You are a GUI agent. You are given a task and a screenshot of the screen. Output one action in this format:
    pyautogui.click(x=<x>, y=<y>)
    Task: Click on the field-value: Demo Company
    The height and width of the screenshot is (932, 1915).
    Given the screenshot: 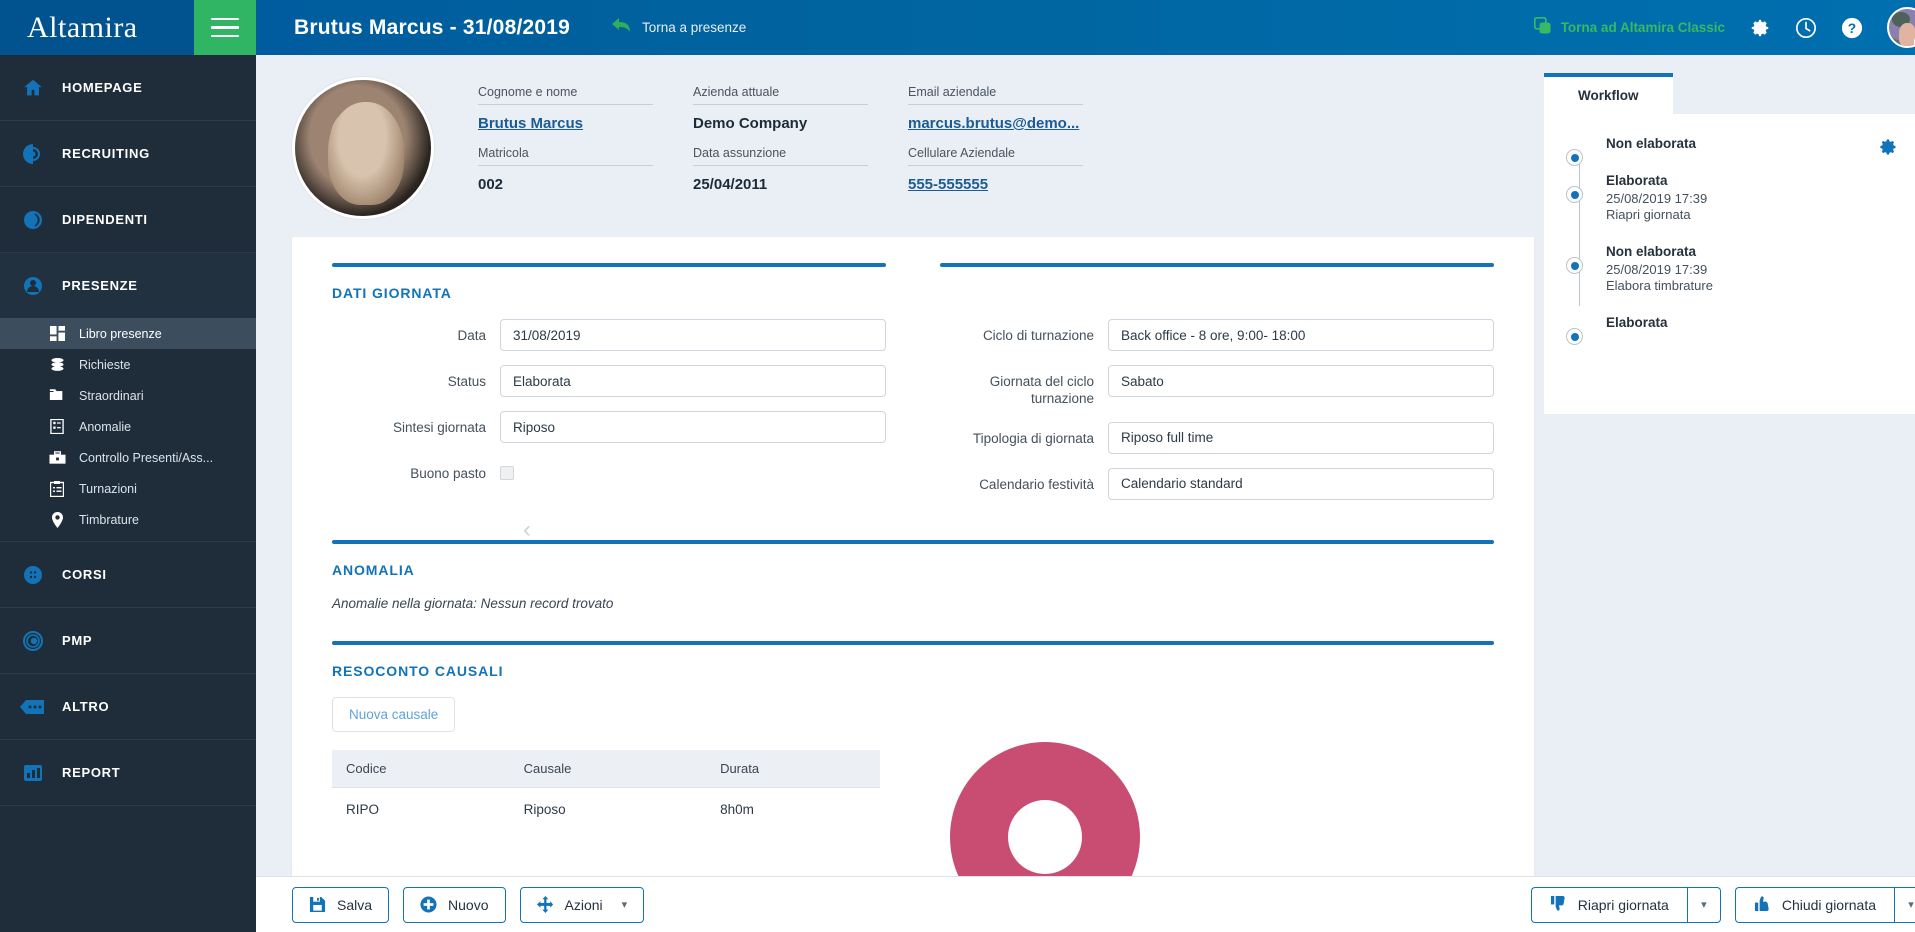 What is the action you would take?
    pyautogui.click(x=750, y=123)
    